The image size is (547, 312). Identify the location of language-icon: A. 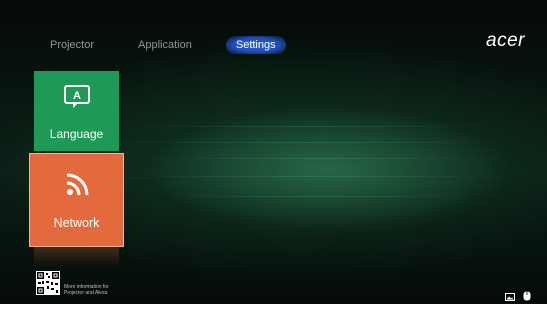
(77, 99).